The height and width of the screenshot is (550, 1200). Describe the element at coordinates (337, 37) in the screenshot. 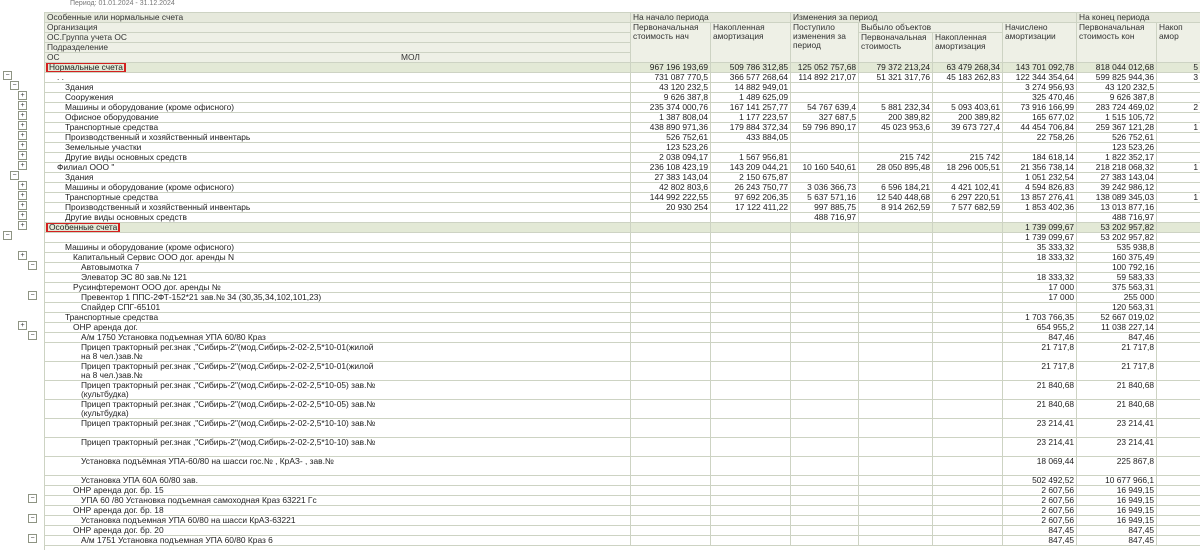

I see `header-os-group: ОС.Группа учета ОС` at that location.